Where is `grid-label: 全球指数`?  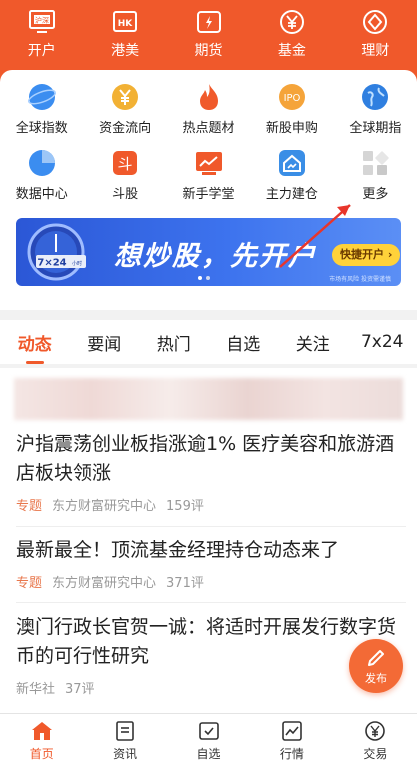 grid-label: 全球指数 is located at coordinates (41, 128).